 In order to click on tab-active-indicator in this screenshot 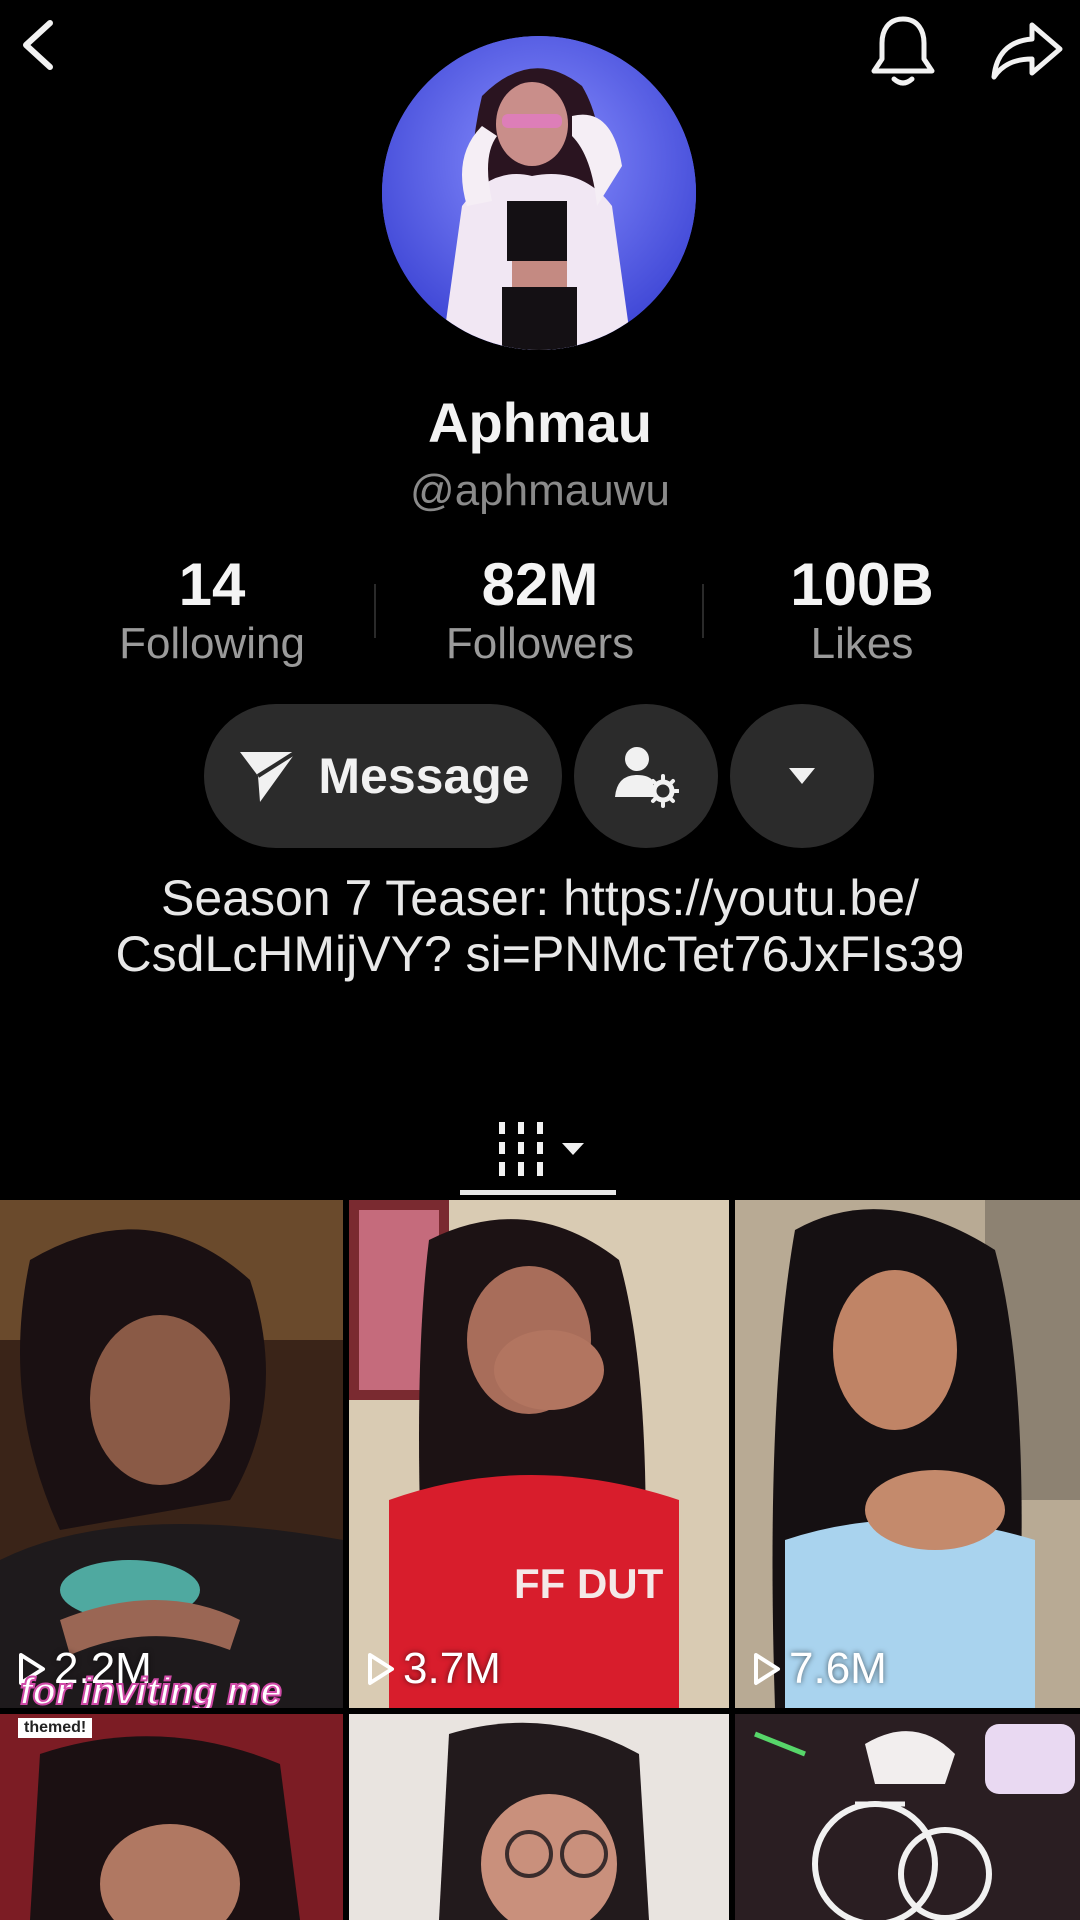, I will do `click(538, 1192)`.